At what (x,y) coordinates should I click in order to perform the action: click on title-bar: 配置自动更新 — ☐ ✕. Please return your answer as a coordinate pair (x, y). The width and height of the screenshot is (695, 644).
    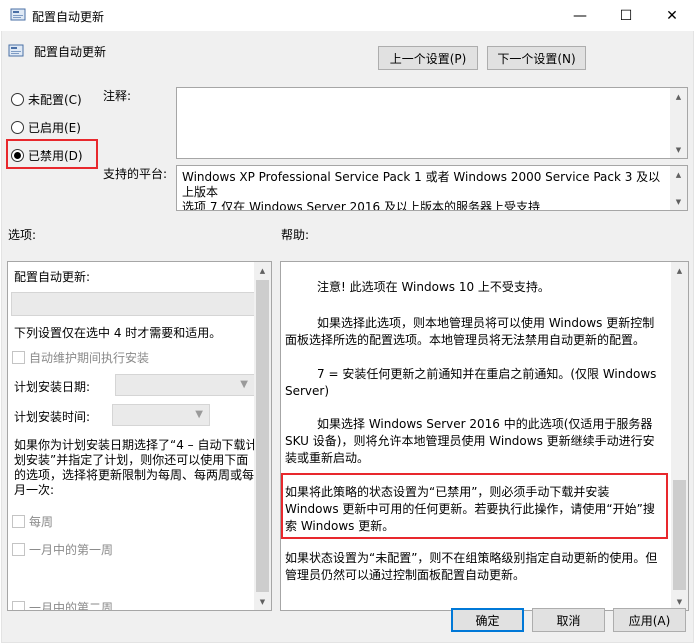
    Looking at the image, I should click on (347, 15).